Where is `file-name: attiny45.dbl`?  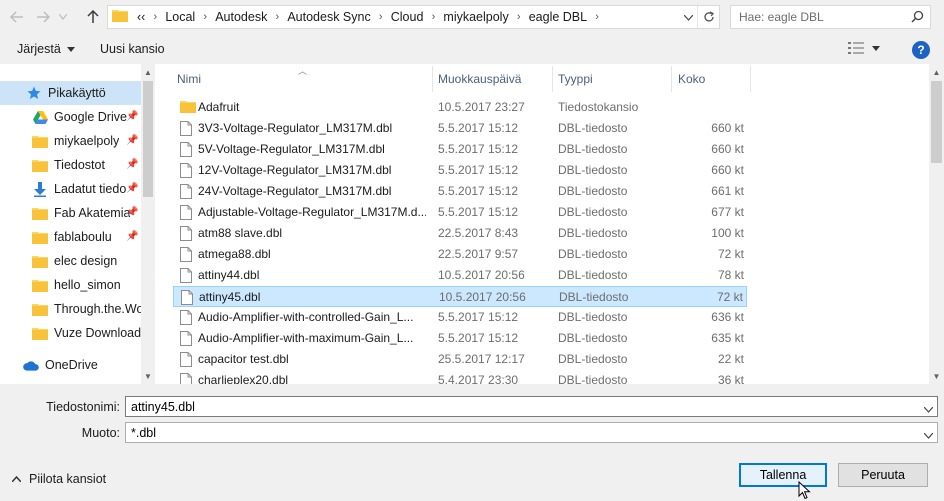 file-name: attiny45.dbl is located at coordinates (230, 297).